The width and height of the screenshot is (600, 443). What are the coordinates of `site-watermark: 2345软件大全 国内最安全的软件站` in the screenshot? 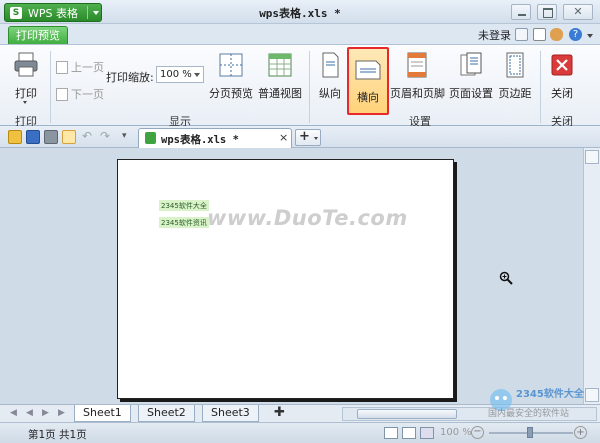 It's located at (541, 401).